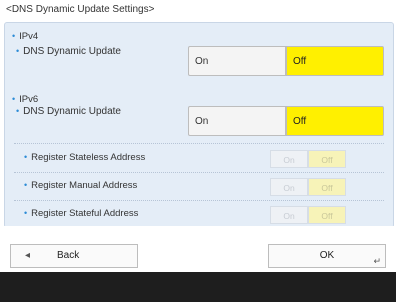  I want to click on ok-label: OK, so click(327, 255).